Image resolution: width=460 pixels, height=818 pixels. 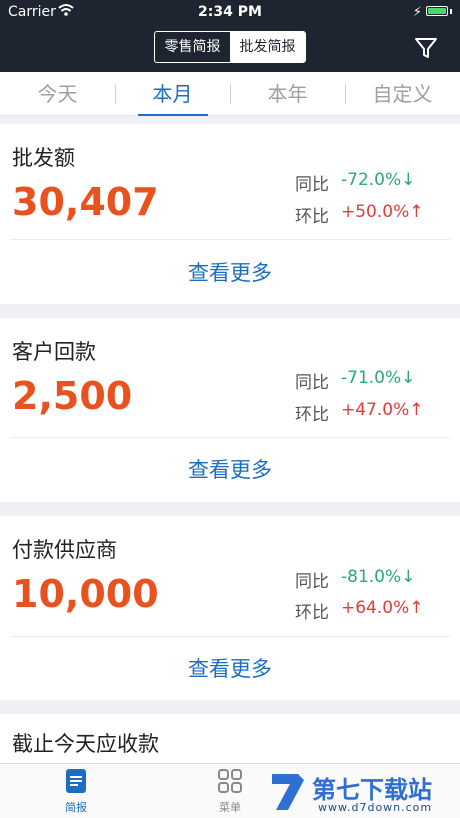 I want to click on status-bar: Carrier 2:34 PM ⚡, so click(x=230, y=11).